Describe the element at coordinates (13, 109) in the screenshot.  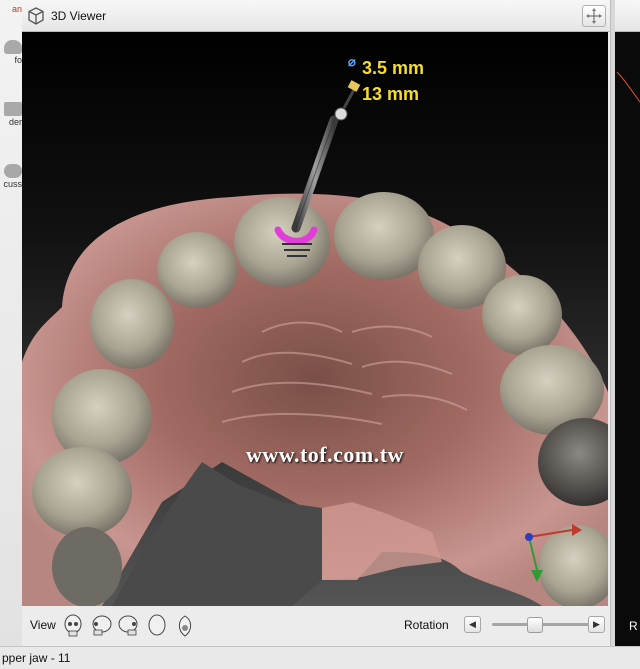
I see `cart-icon` at that location.